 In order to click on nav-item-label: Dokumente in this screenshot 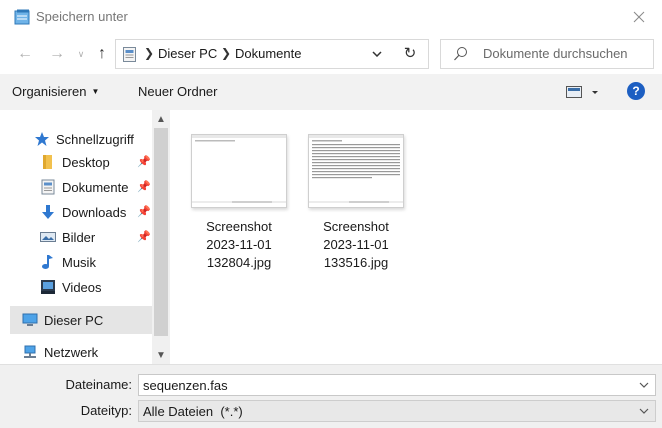, I will do `click(95, 187)`.